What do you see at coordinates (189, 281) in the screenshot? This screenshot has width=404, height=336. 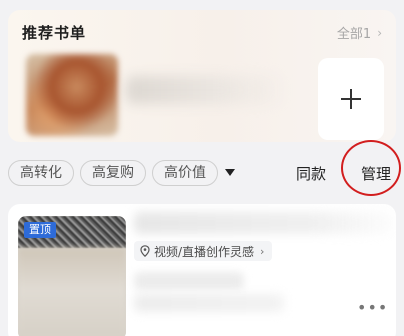 I see `product-info-placeholder` at bounding box center [189, 281].